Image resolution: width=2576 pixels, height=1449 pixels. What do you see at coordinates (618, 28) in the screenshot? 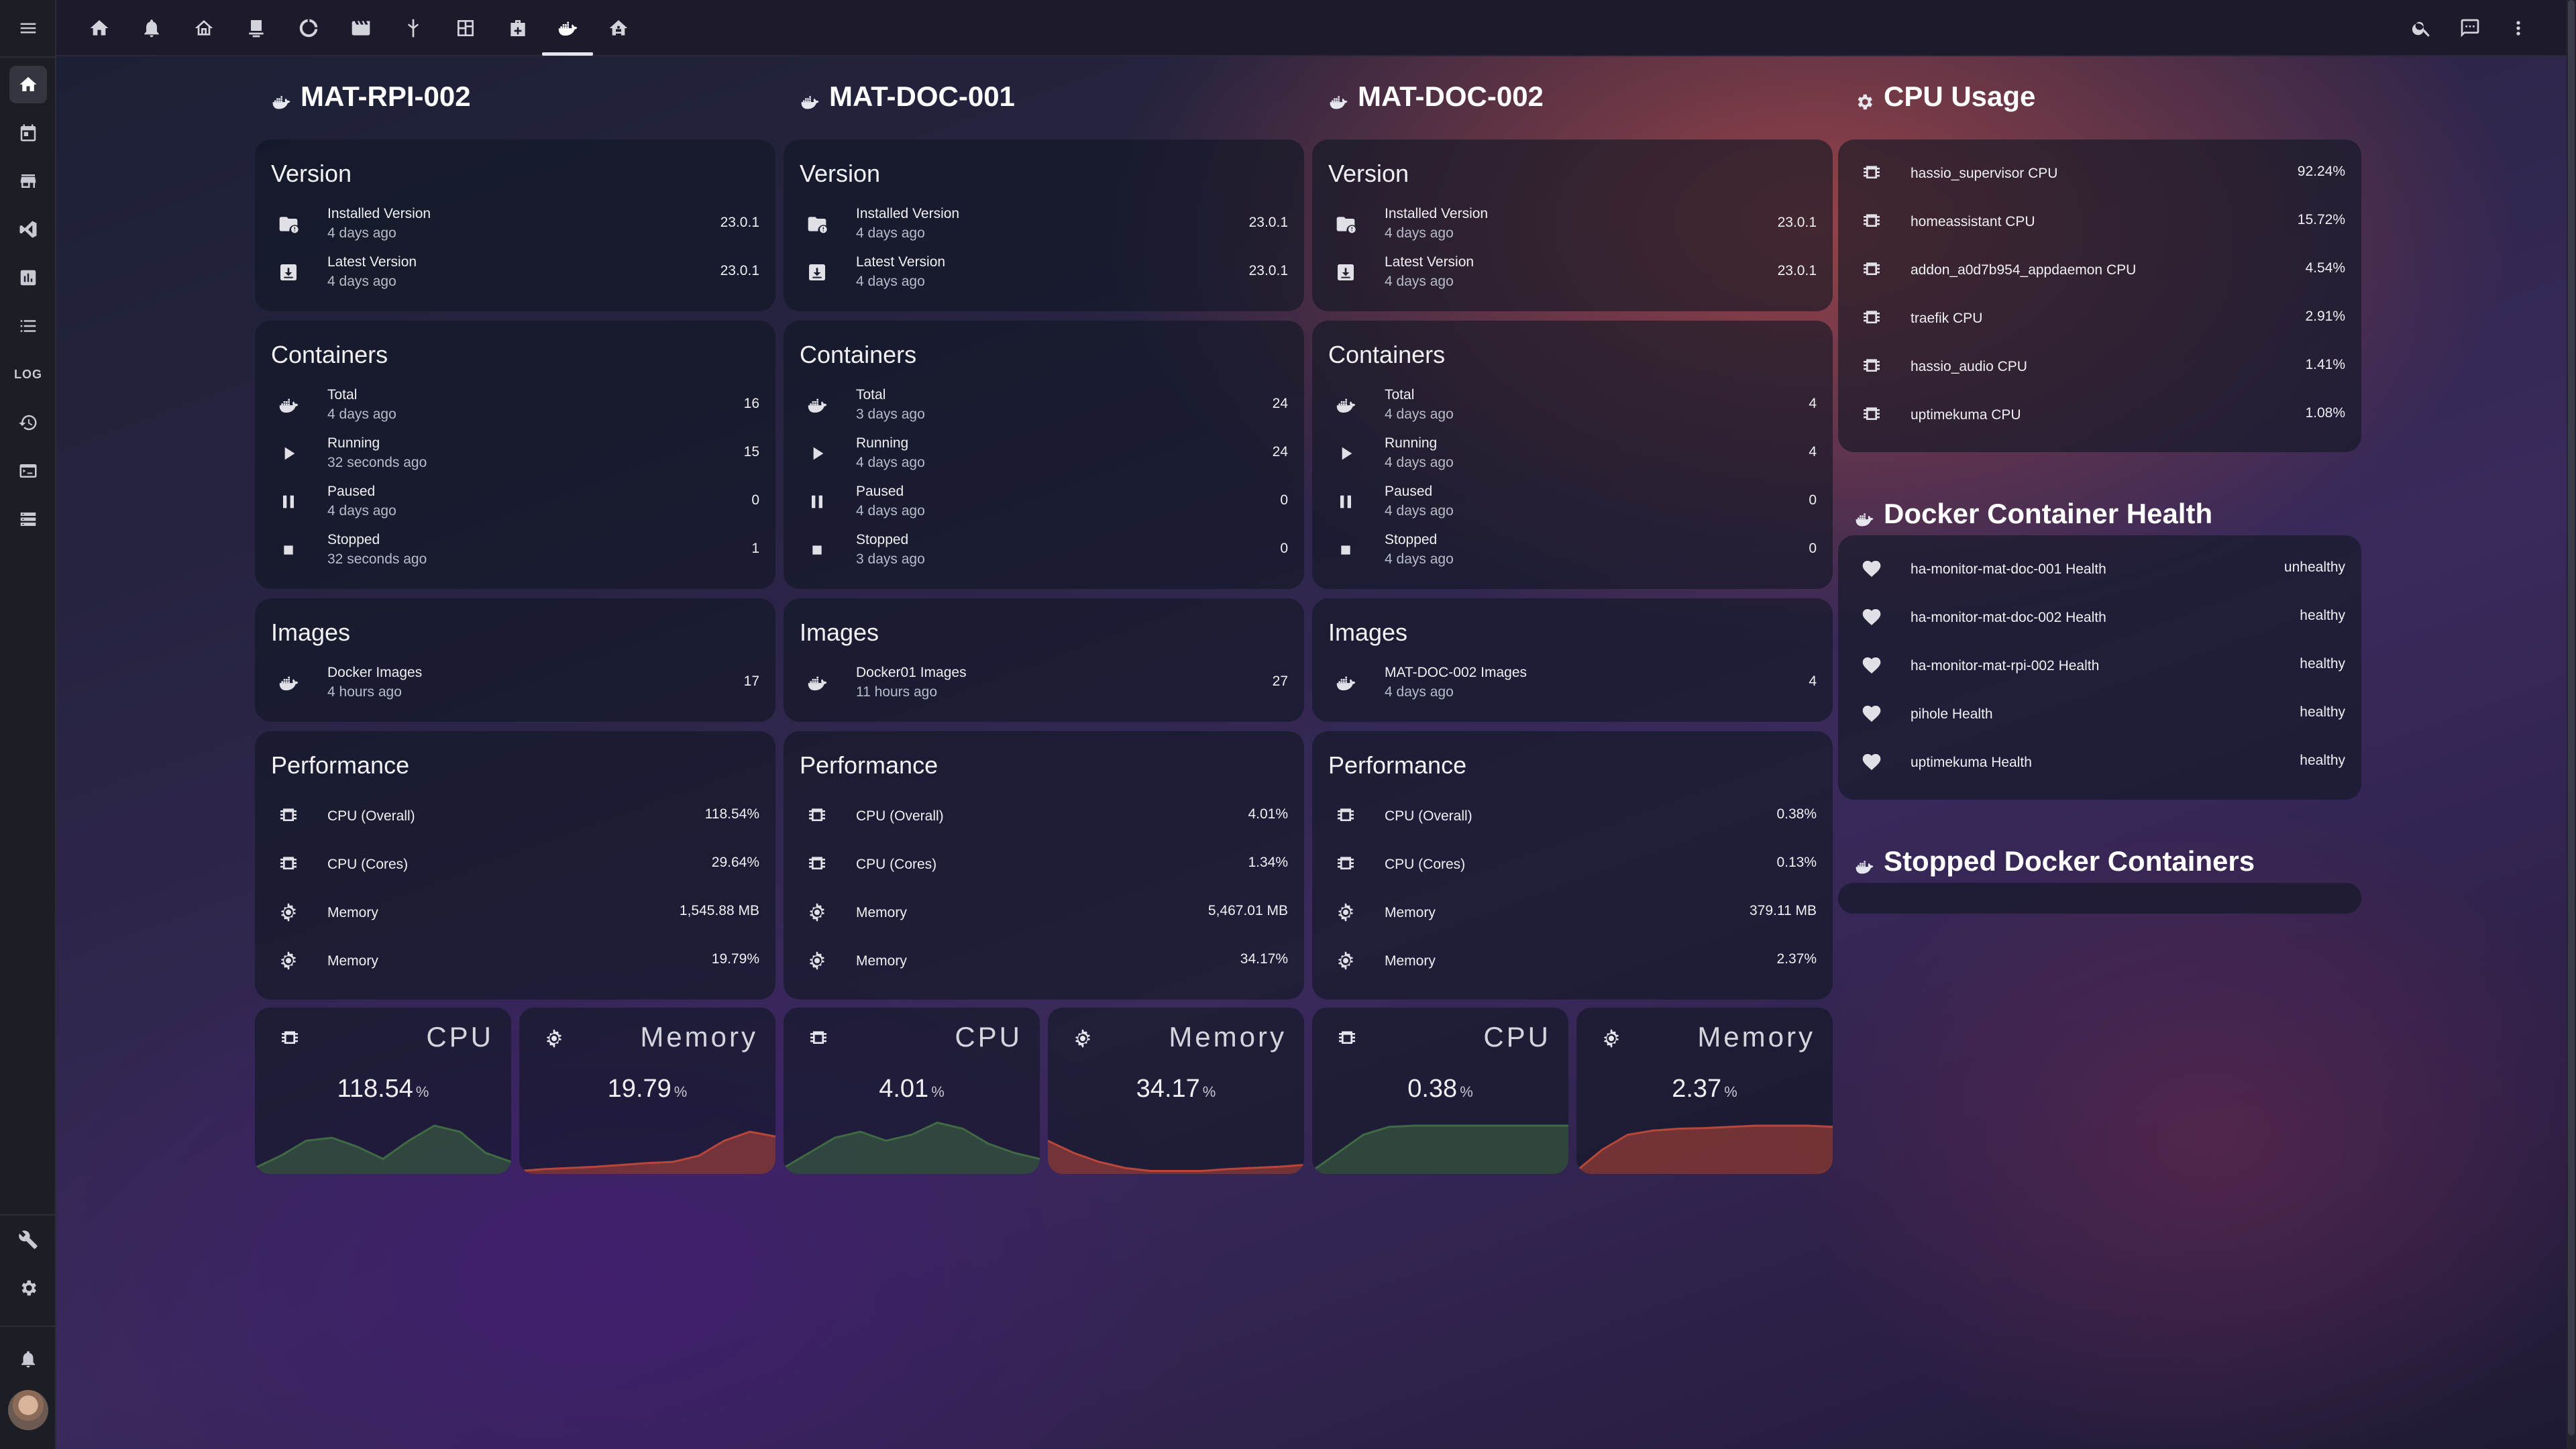
I see `house-network-icon` at bounding box center [618, 28].